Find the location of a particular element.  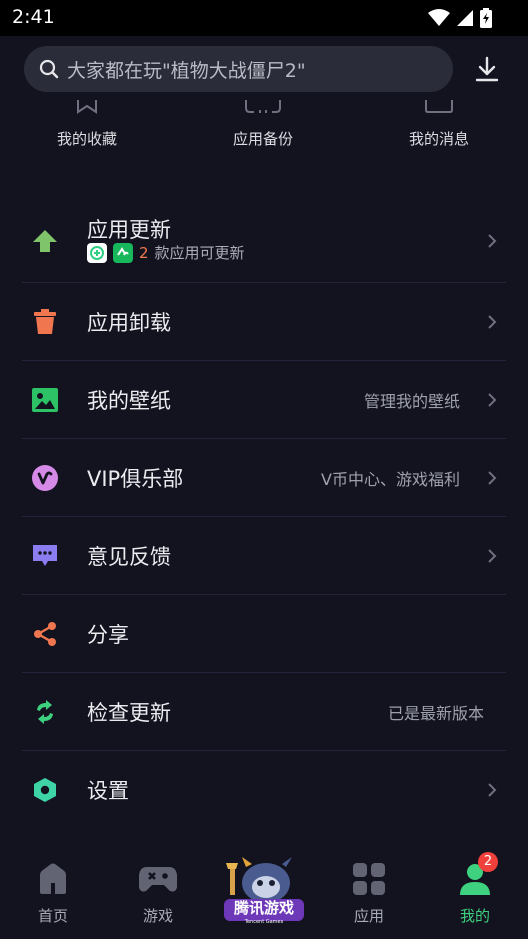

tab-label: 游戏 is located at coordinates (157, 916).